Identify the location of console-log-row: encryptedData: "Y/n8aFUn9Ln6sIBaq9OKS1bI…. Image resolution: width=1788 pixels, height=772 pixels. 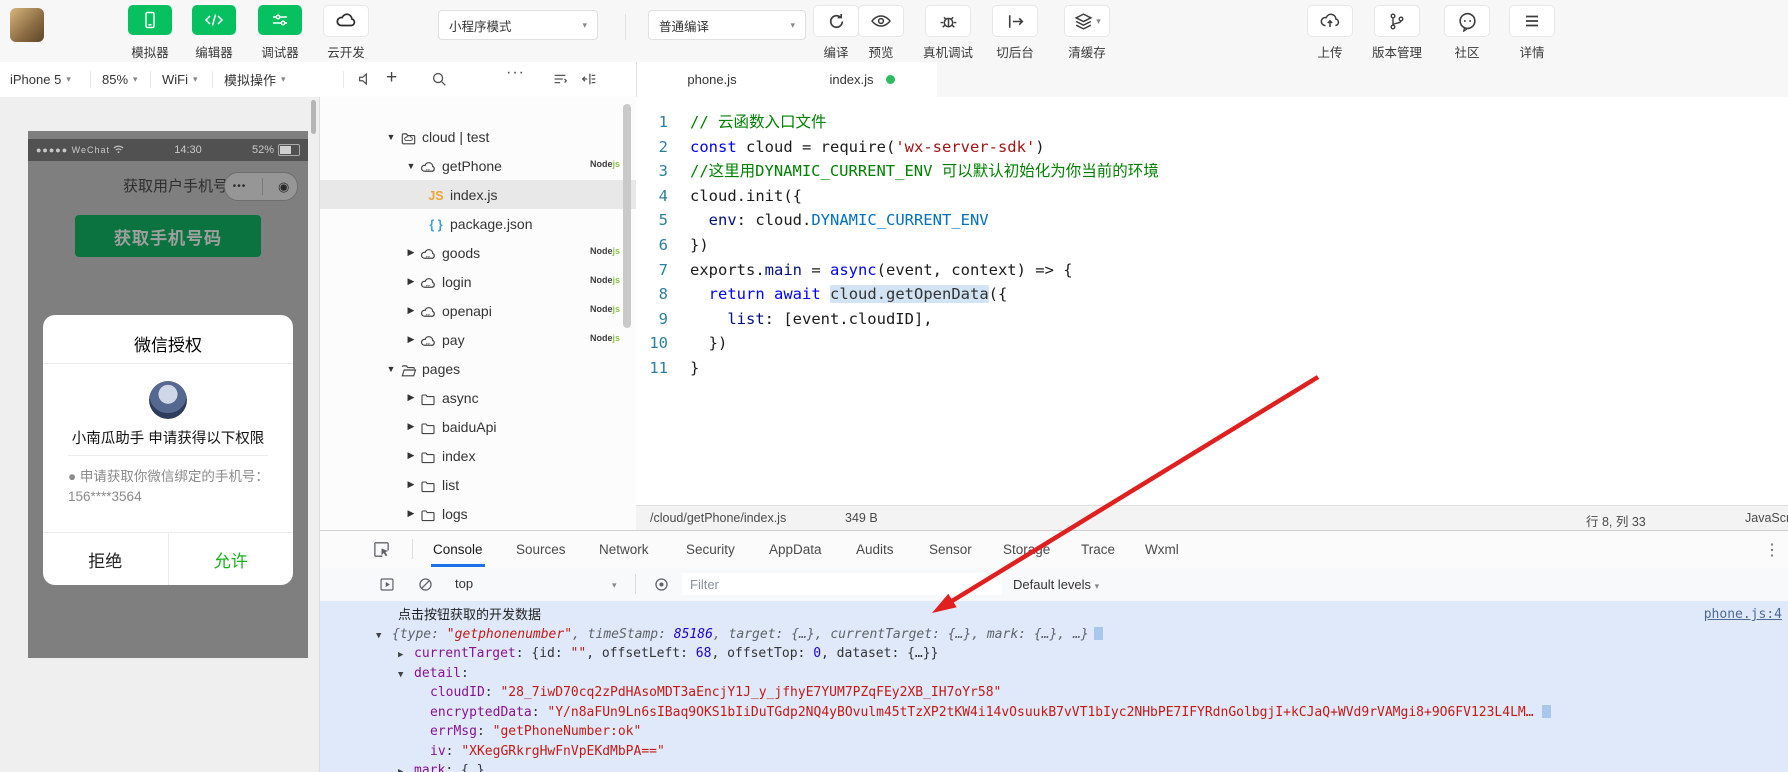
(1054, 713).